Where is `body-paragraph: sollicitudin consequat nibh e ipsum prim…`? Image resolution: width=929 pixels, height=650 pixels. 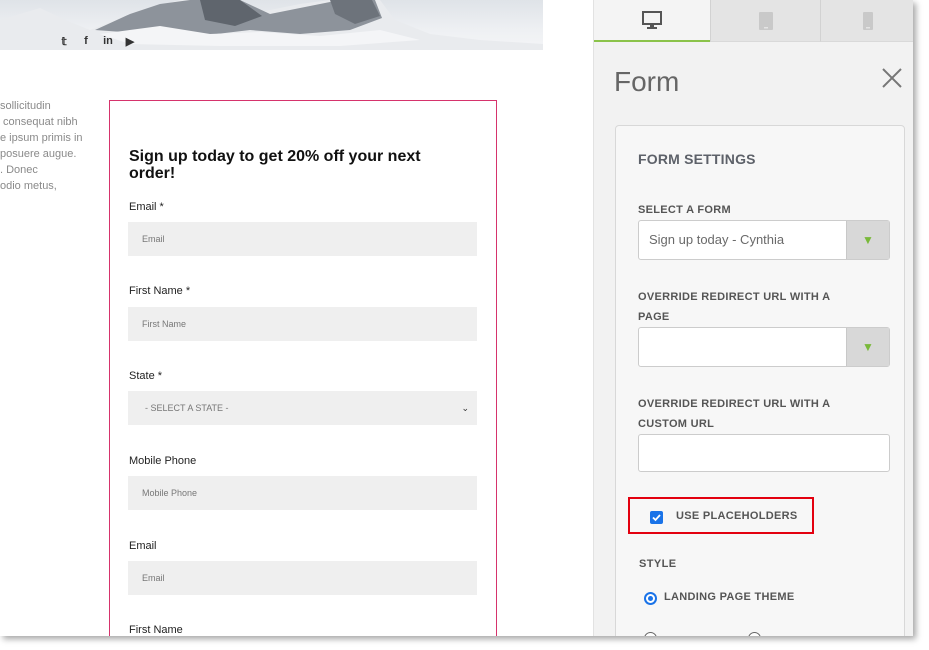 body-paragraph: sollicitudin consequat nibh e ipsum prim… is located at coordinates (41, 146).